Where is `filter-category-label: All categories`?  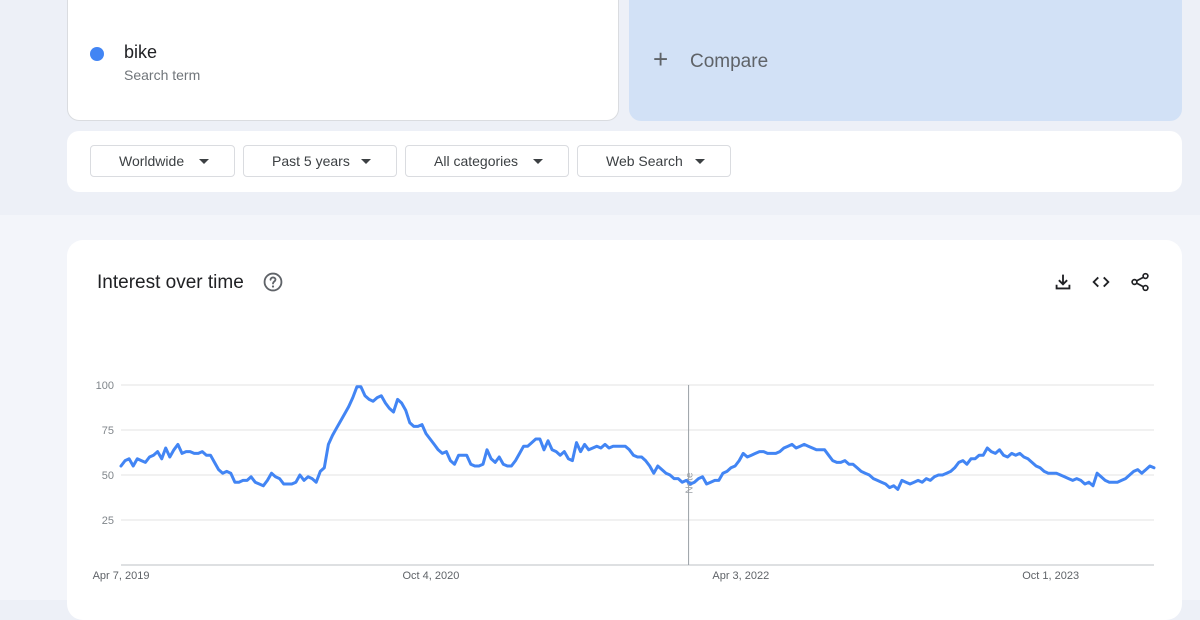 filter-category-label: All categories is located at coordinates (476, 161).